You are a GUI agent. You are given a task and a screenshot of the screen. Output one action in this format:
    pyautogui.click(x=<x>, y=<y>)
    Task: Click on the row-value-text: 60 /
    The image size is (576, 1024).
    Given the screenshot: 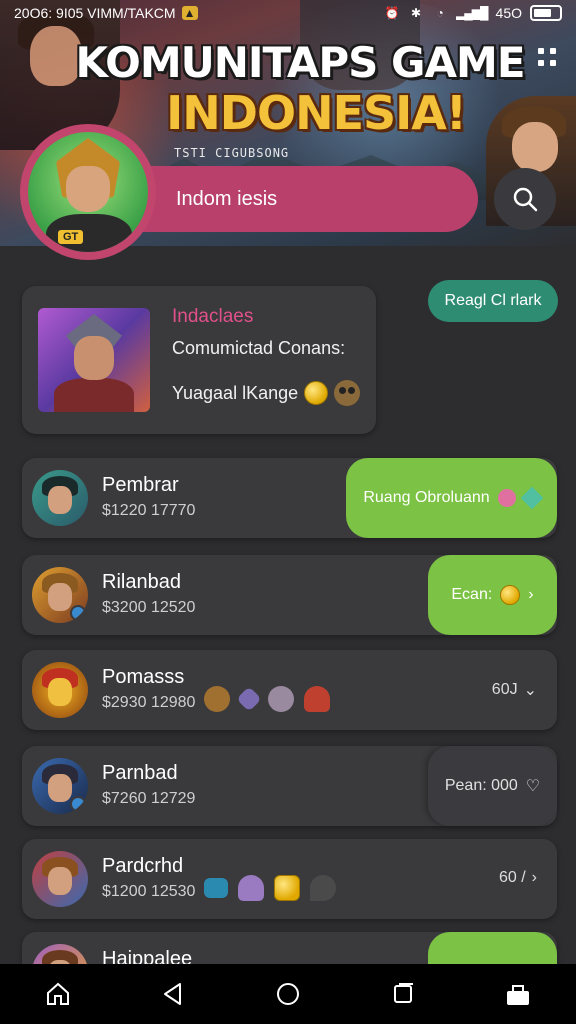 What is the action you would take?
    pyautogui.click(x=512, y=877)
    